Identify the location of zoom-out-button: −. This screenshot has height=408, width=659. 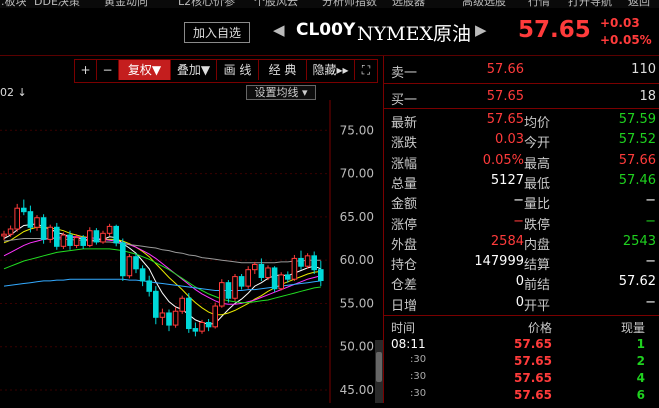
(108, 70).